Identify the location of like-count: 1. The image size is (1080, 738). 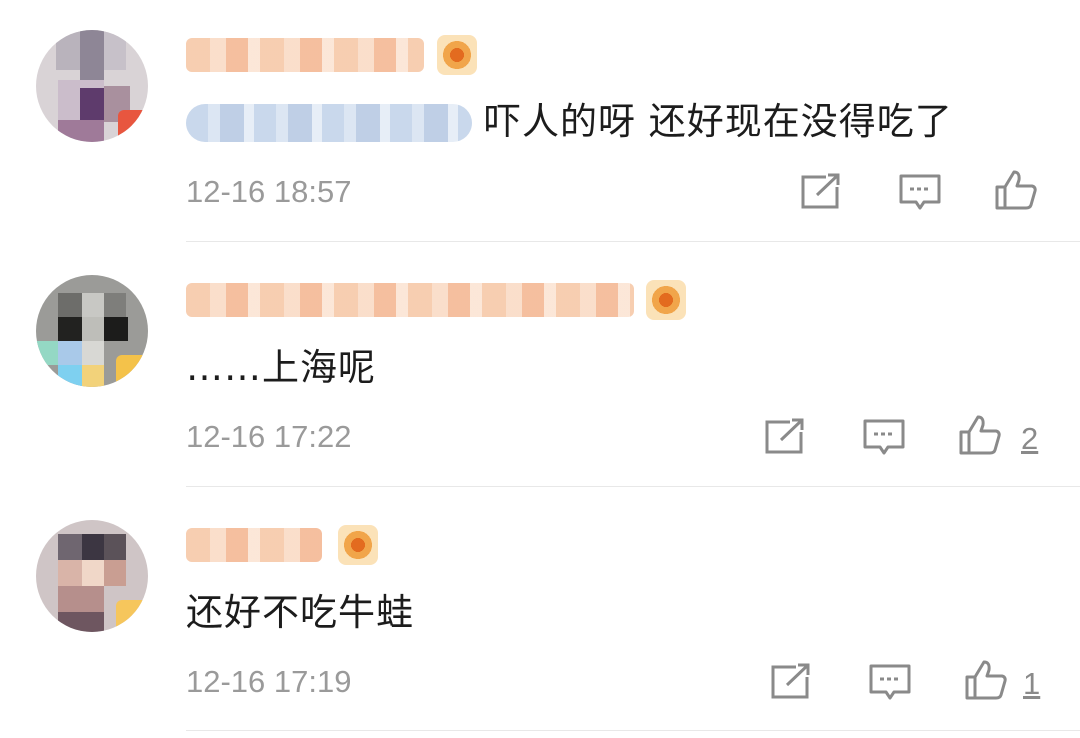
(1032, 683).